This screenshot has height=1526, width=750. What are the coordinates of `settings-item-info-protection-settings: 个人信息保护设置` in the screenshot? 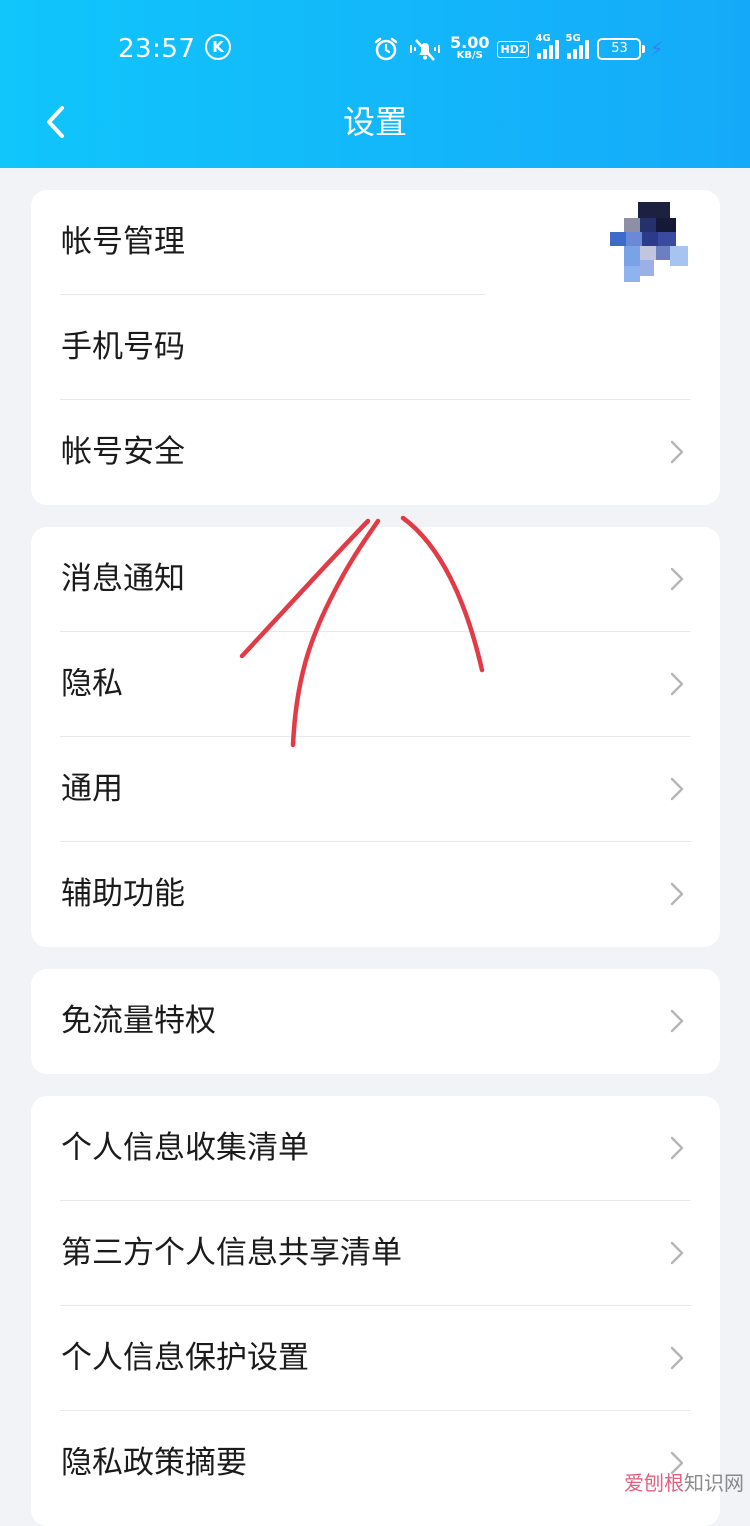 It's located at (375, 1358).